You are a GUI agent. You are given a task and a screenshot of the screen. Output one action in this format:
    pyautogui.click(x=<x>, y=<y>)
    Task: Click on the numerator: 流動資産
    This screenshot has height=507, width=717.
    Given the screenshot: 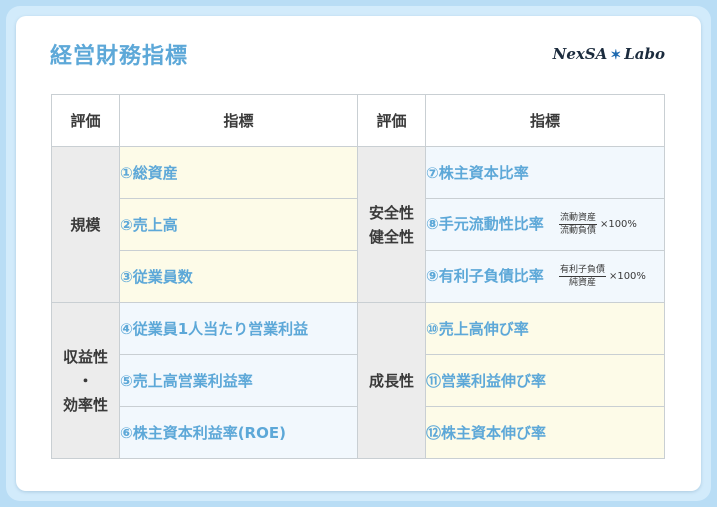 What is the action you would take?
    pyautogui.click(x=577, y=219)
    